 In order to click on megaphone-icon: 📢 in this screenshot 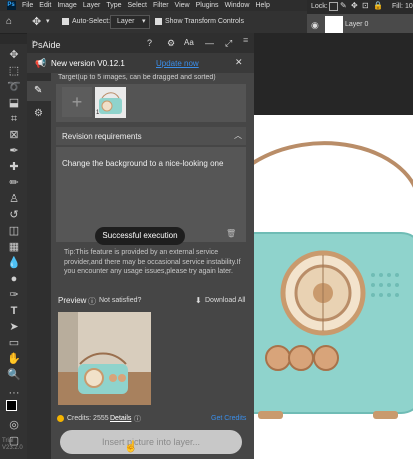, I will do `click(41, 63)`.